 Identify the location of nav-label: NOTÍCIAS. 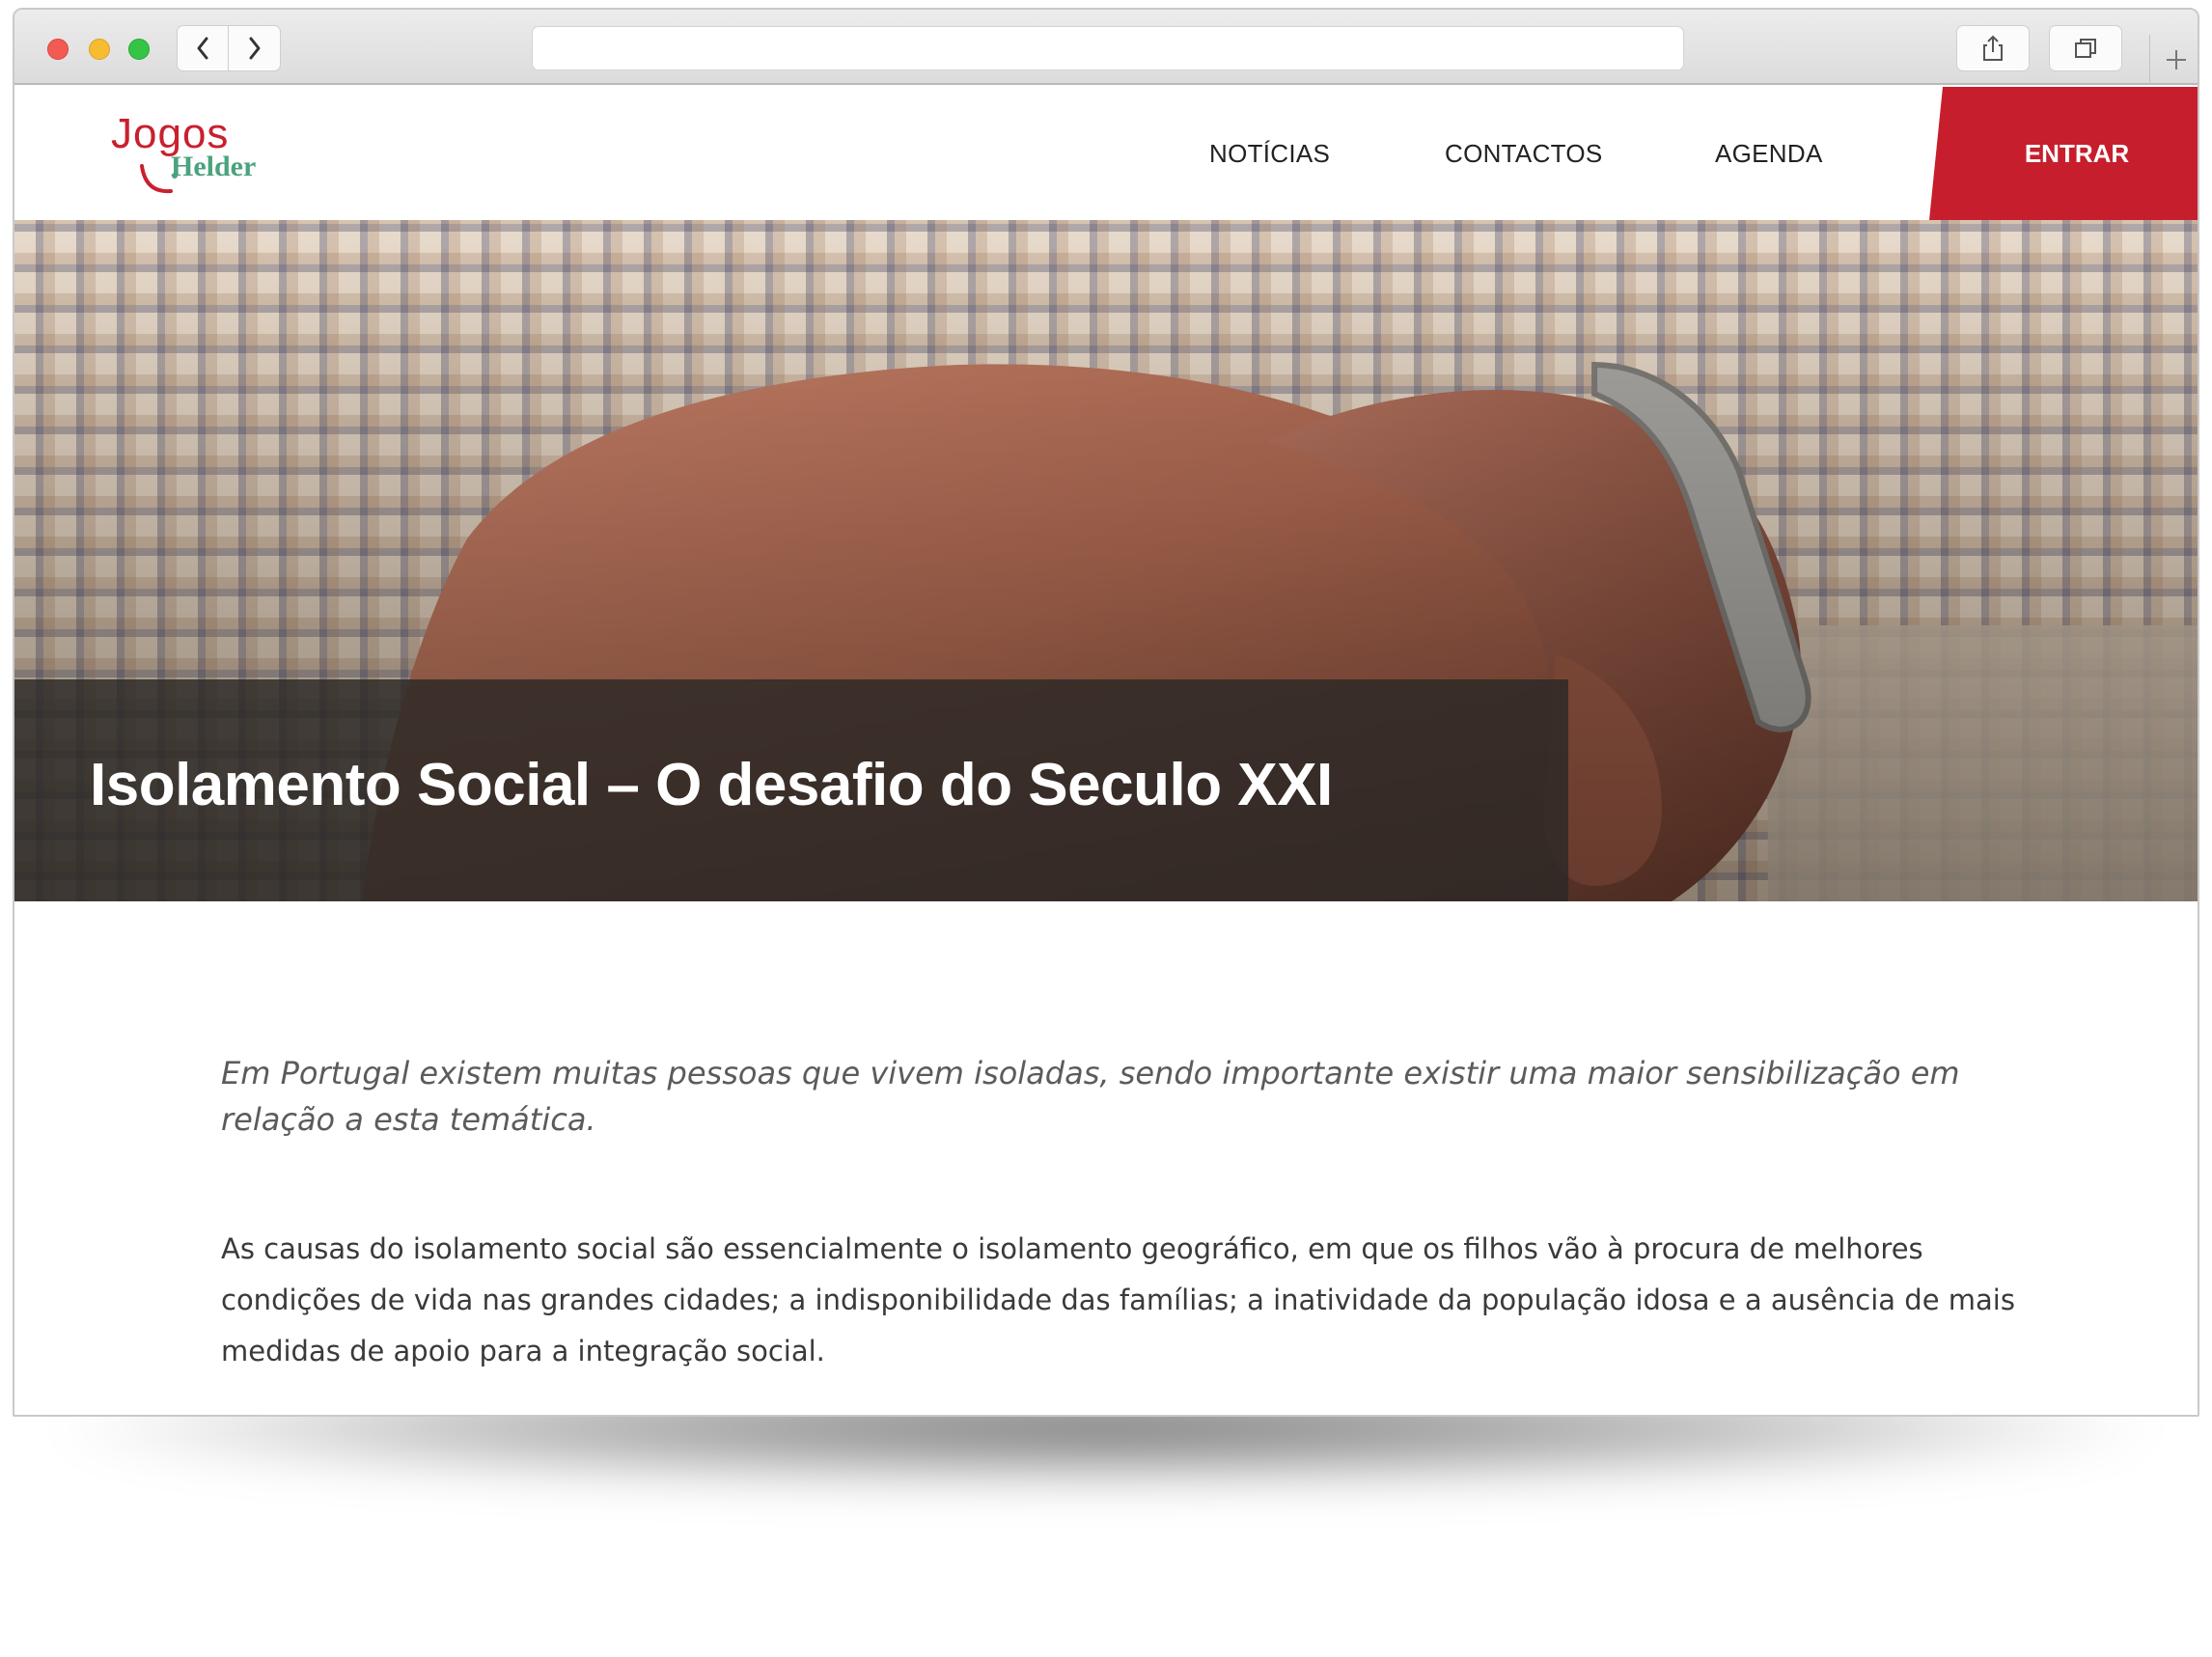
(1270, 153).